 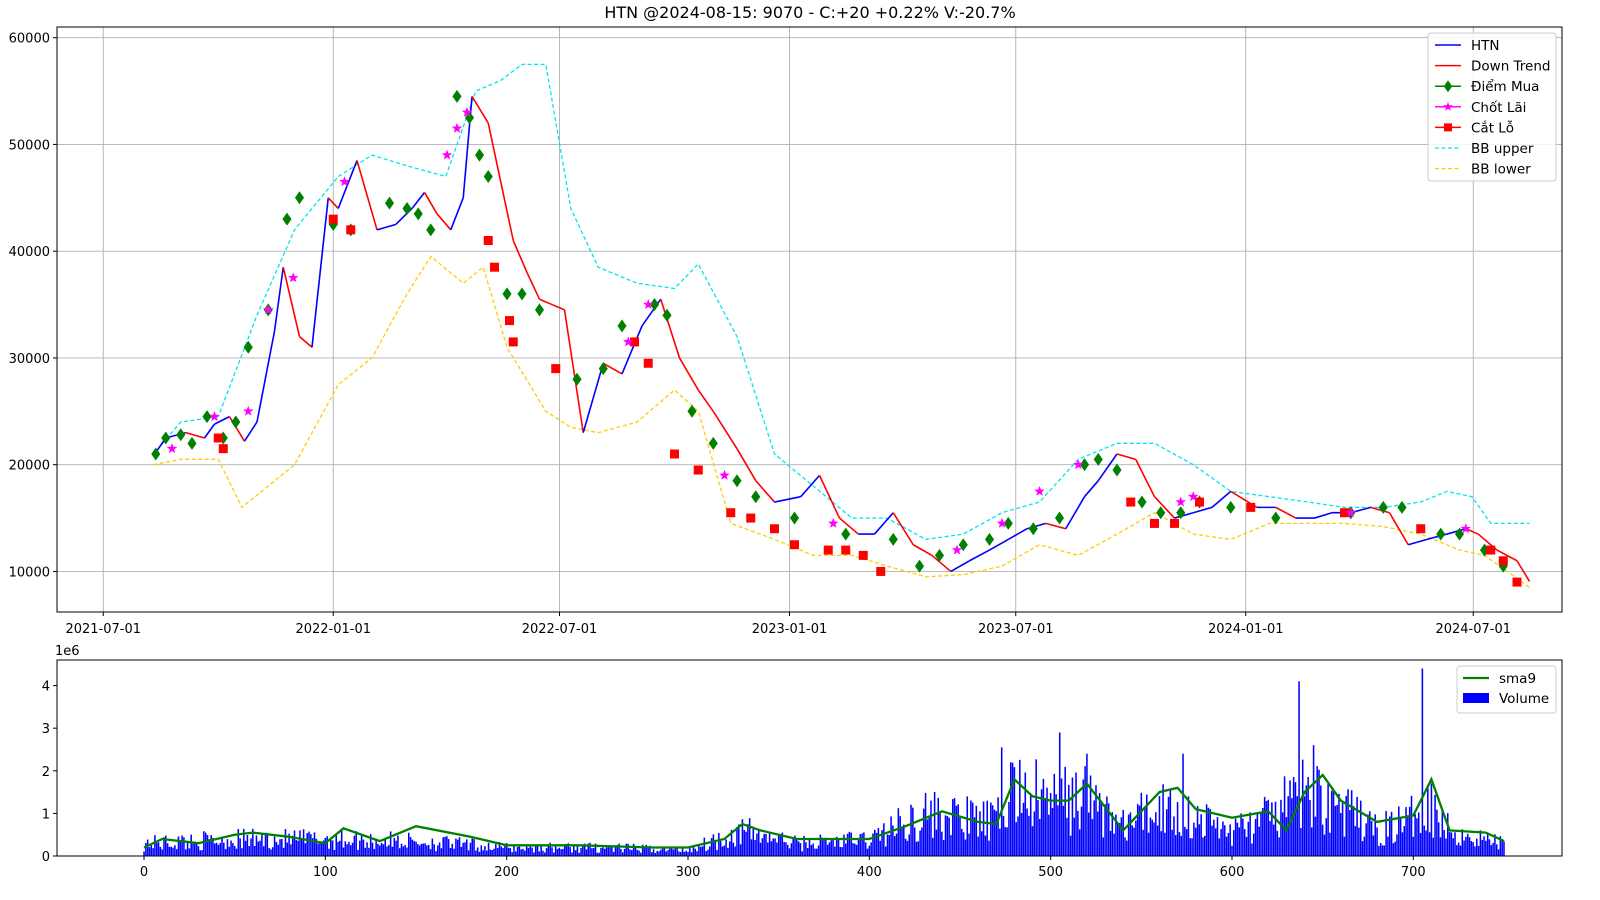 What do you see at coordinates (790, 629) in the screenshot?
I see `price-xtick-label: 2023-01-01` at bounding box center [790, 629].